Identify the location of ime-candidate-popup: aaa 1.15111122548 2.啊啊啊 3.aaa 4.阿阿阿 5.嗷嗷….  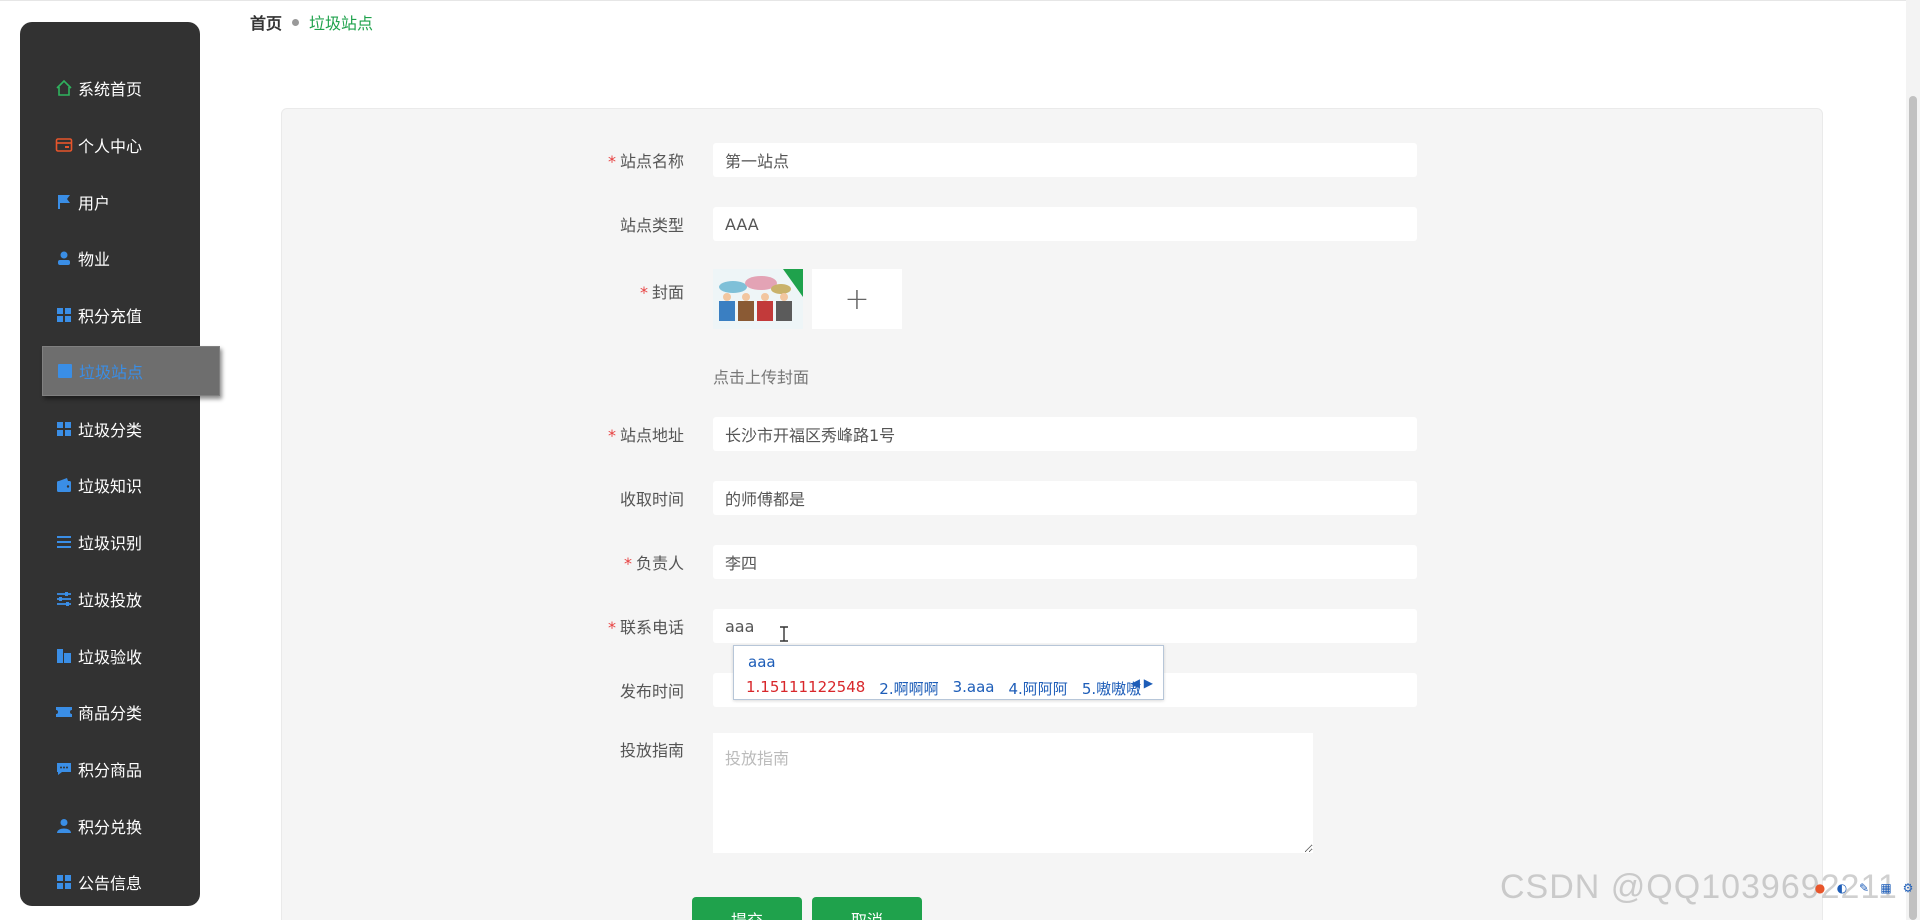
(948, 672).